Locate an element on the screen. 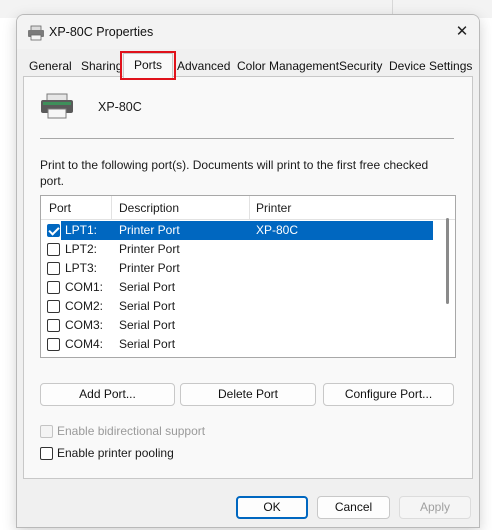  port-row: LPT2: Printer Port is located at coordinates (237, 249).